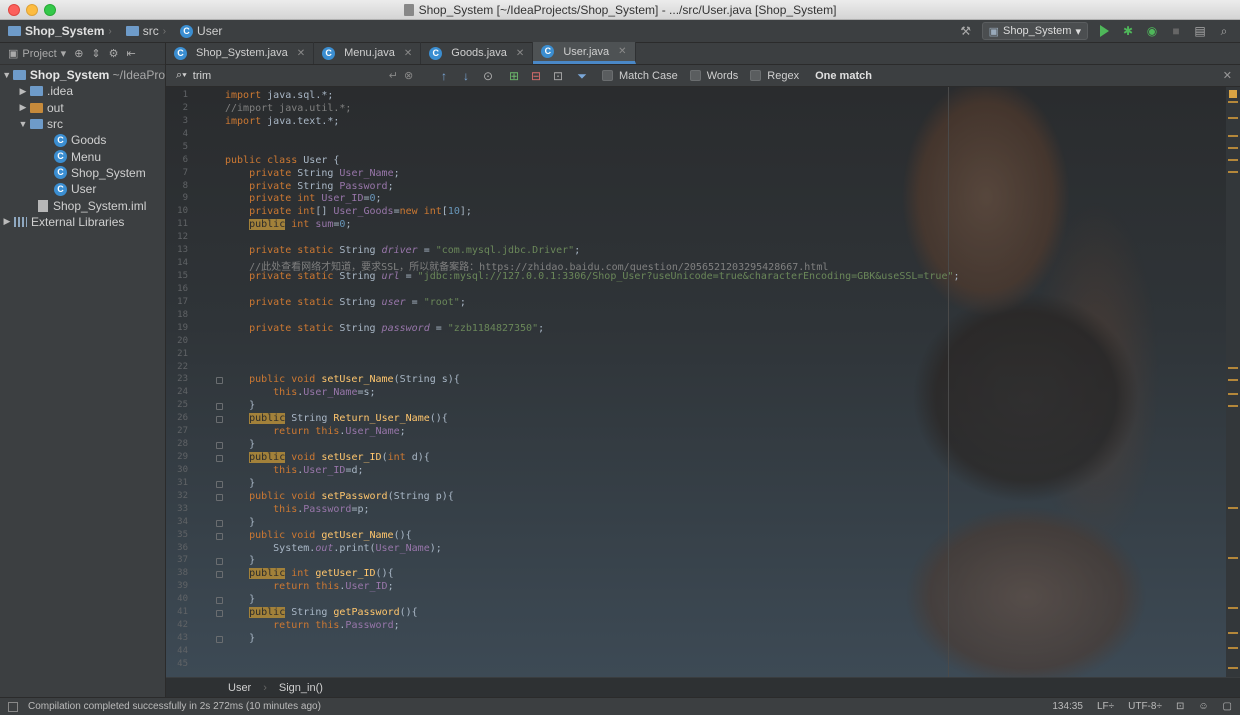  What do you see at coordinates (13, 706) in the screenshot?
I see `tool-windows-icon` at bounding box center [13, 706].